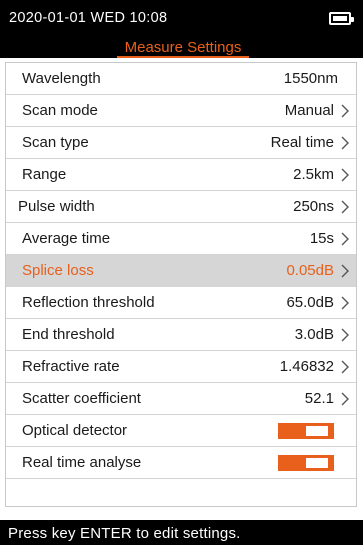 The width and height of the screenshot is (363, 547). What do you see at coordinates (71, 366) in the screenshot?
I see `setting-label: Refractive rate` at bounding box center [71, 366].